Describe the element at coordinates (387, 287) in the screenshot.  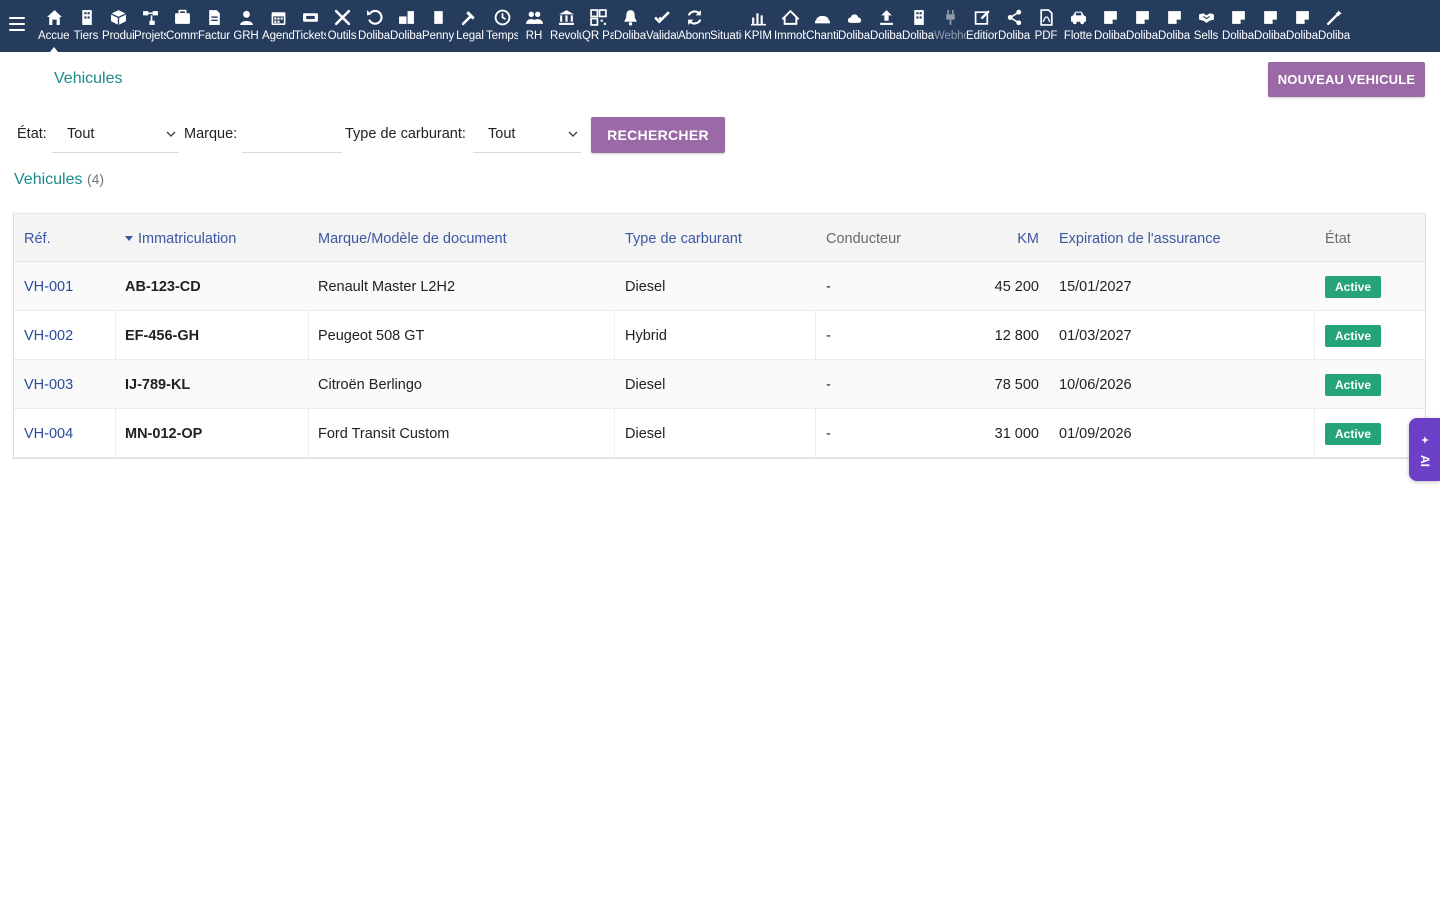
I see `vehicle-model: Renault Master L2H2` at that location.